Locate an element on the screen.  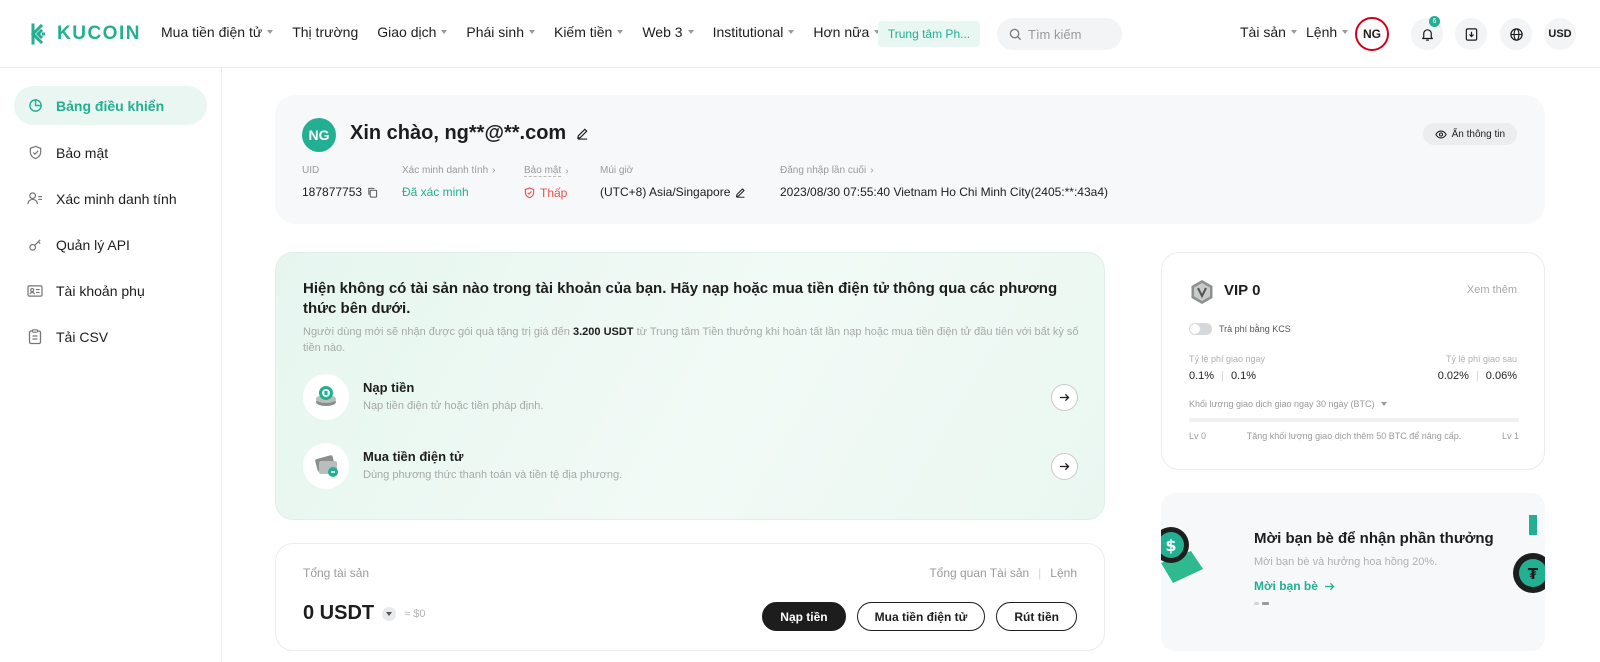
buy-crypto-button: Mua tiền điện tử is located at coordinates (921, 616).